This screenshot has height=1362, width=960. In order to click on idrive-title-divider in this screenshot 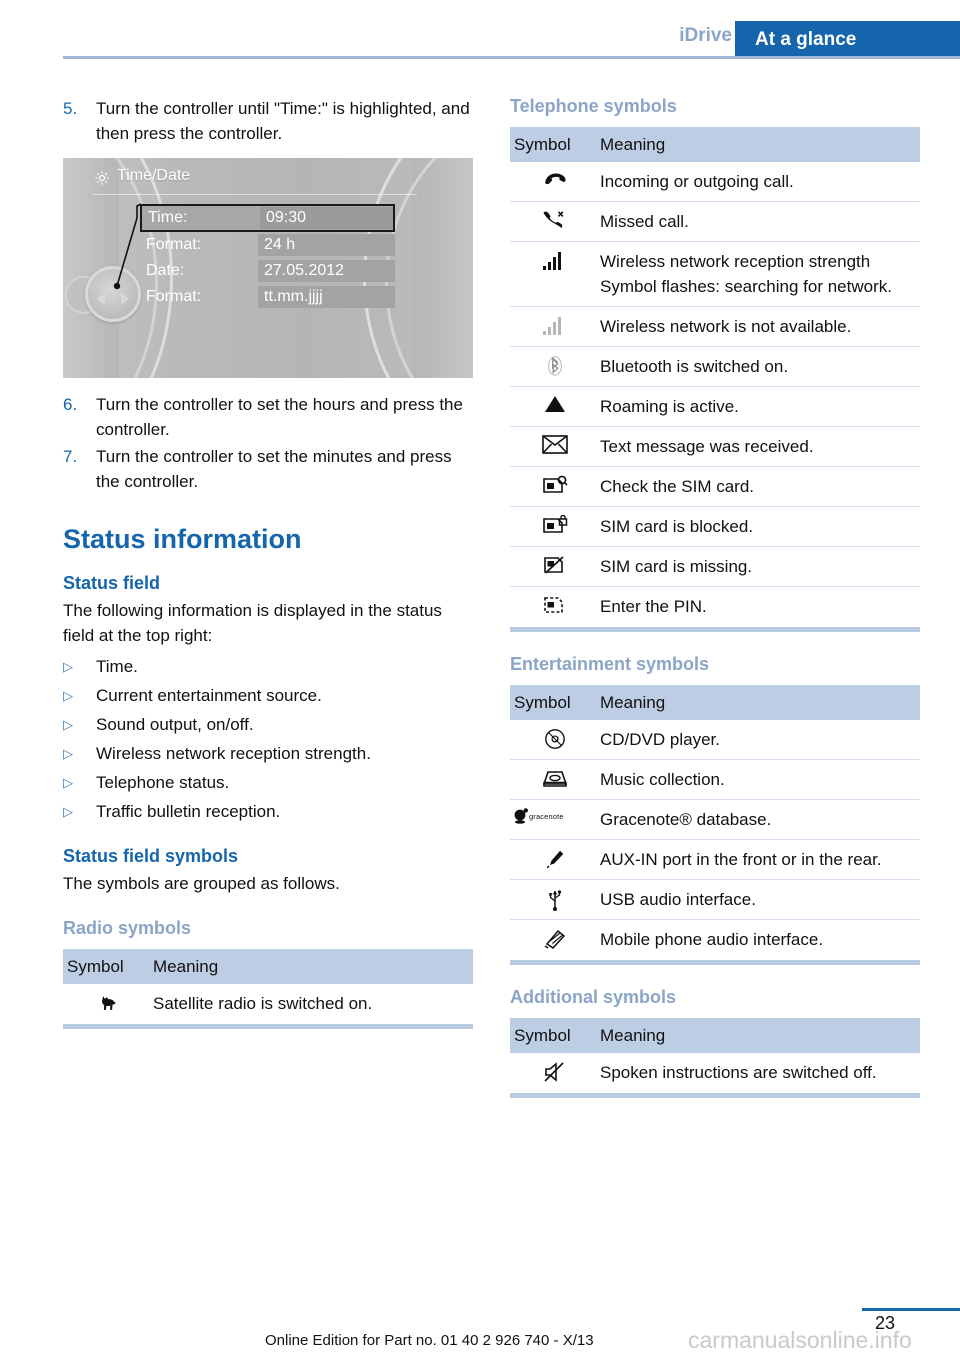, I will do `click(255, 194)`.